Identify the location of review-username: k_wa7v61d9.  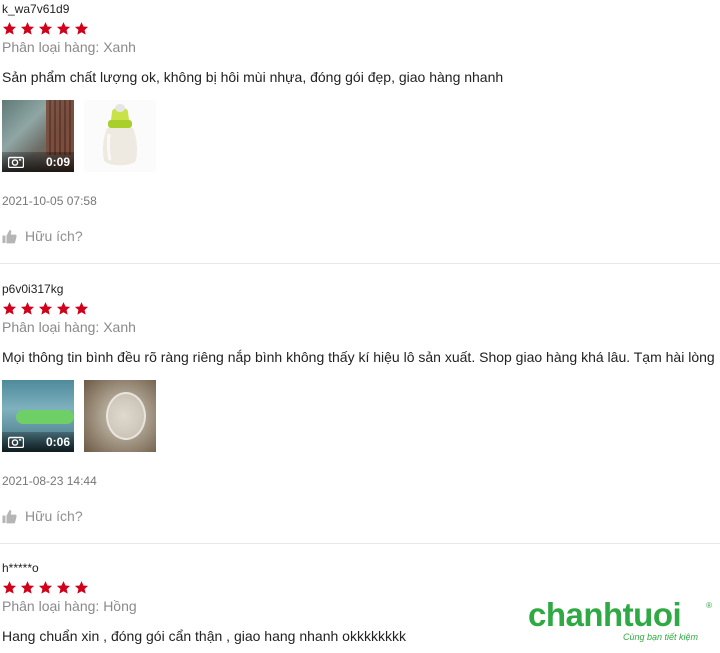
(36, 9).